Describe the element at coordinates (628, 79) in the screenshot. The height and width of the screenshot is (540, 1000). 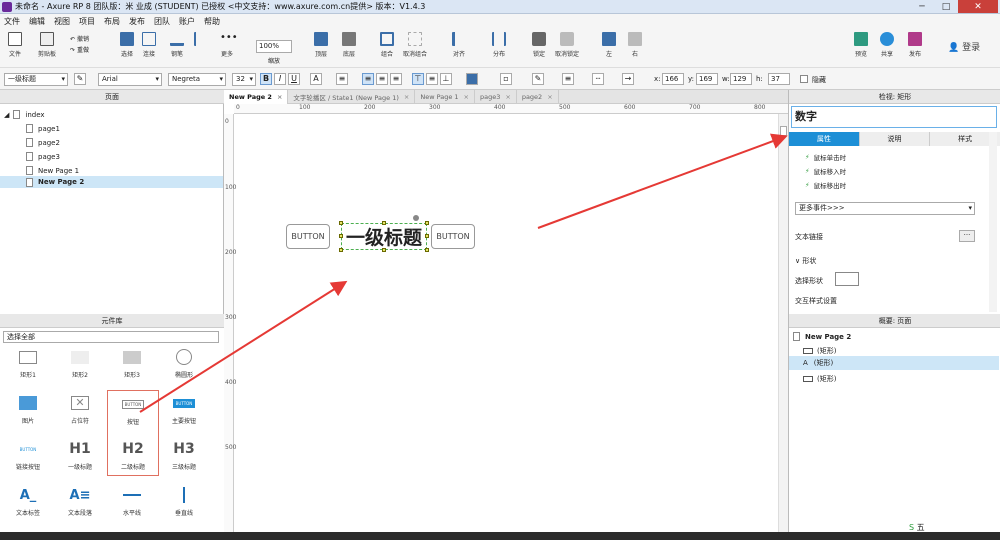
I see `arrow-style-icon: →` at that location.